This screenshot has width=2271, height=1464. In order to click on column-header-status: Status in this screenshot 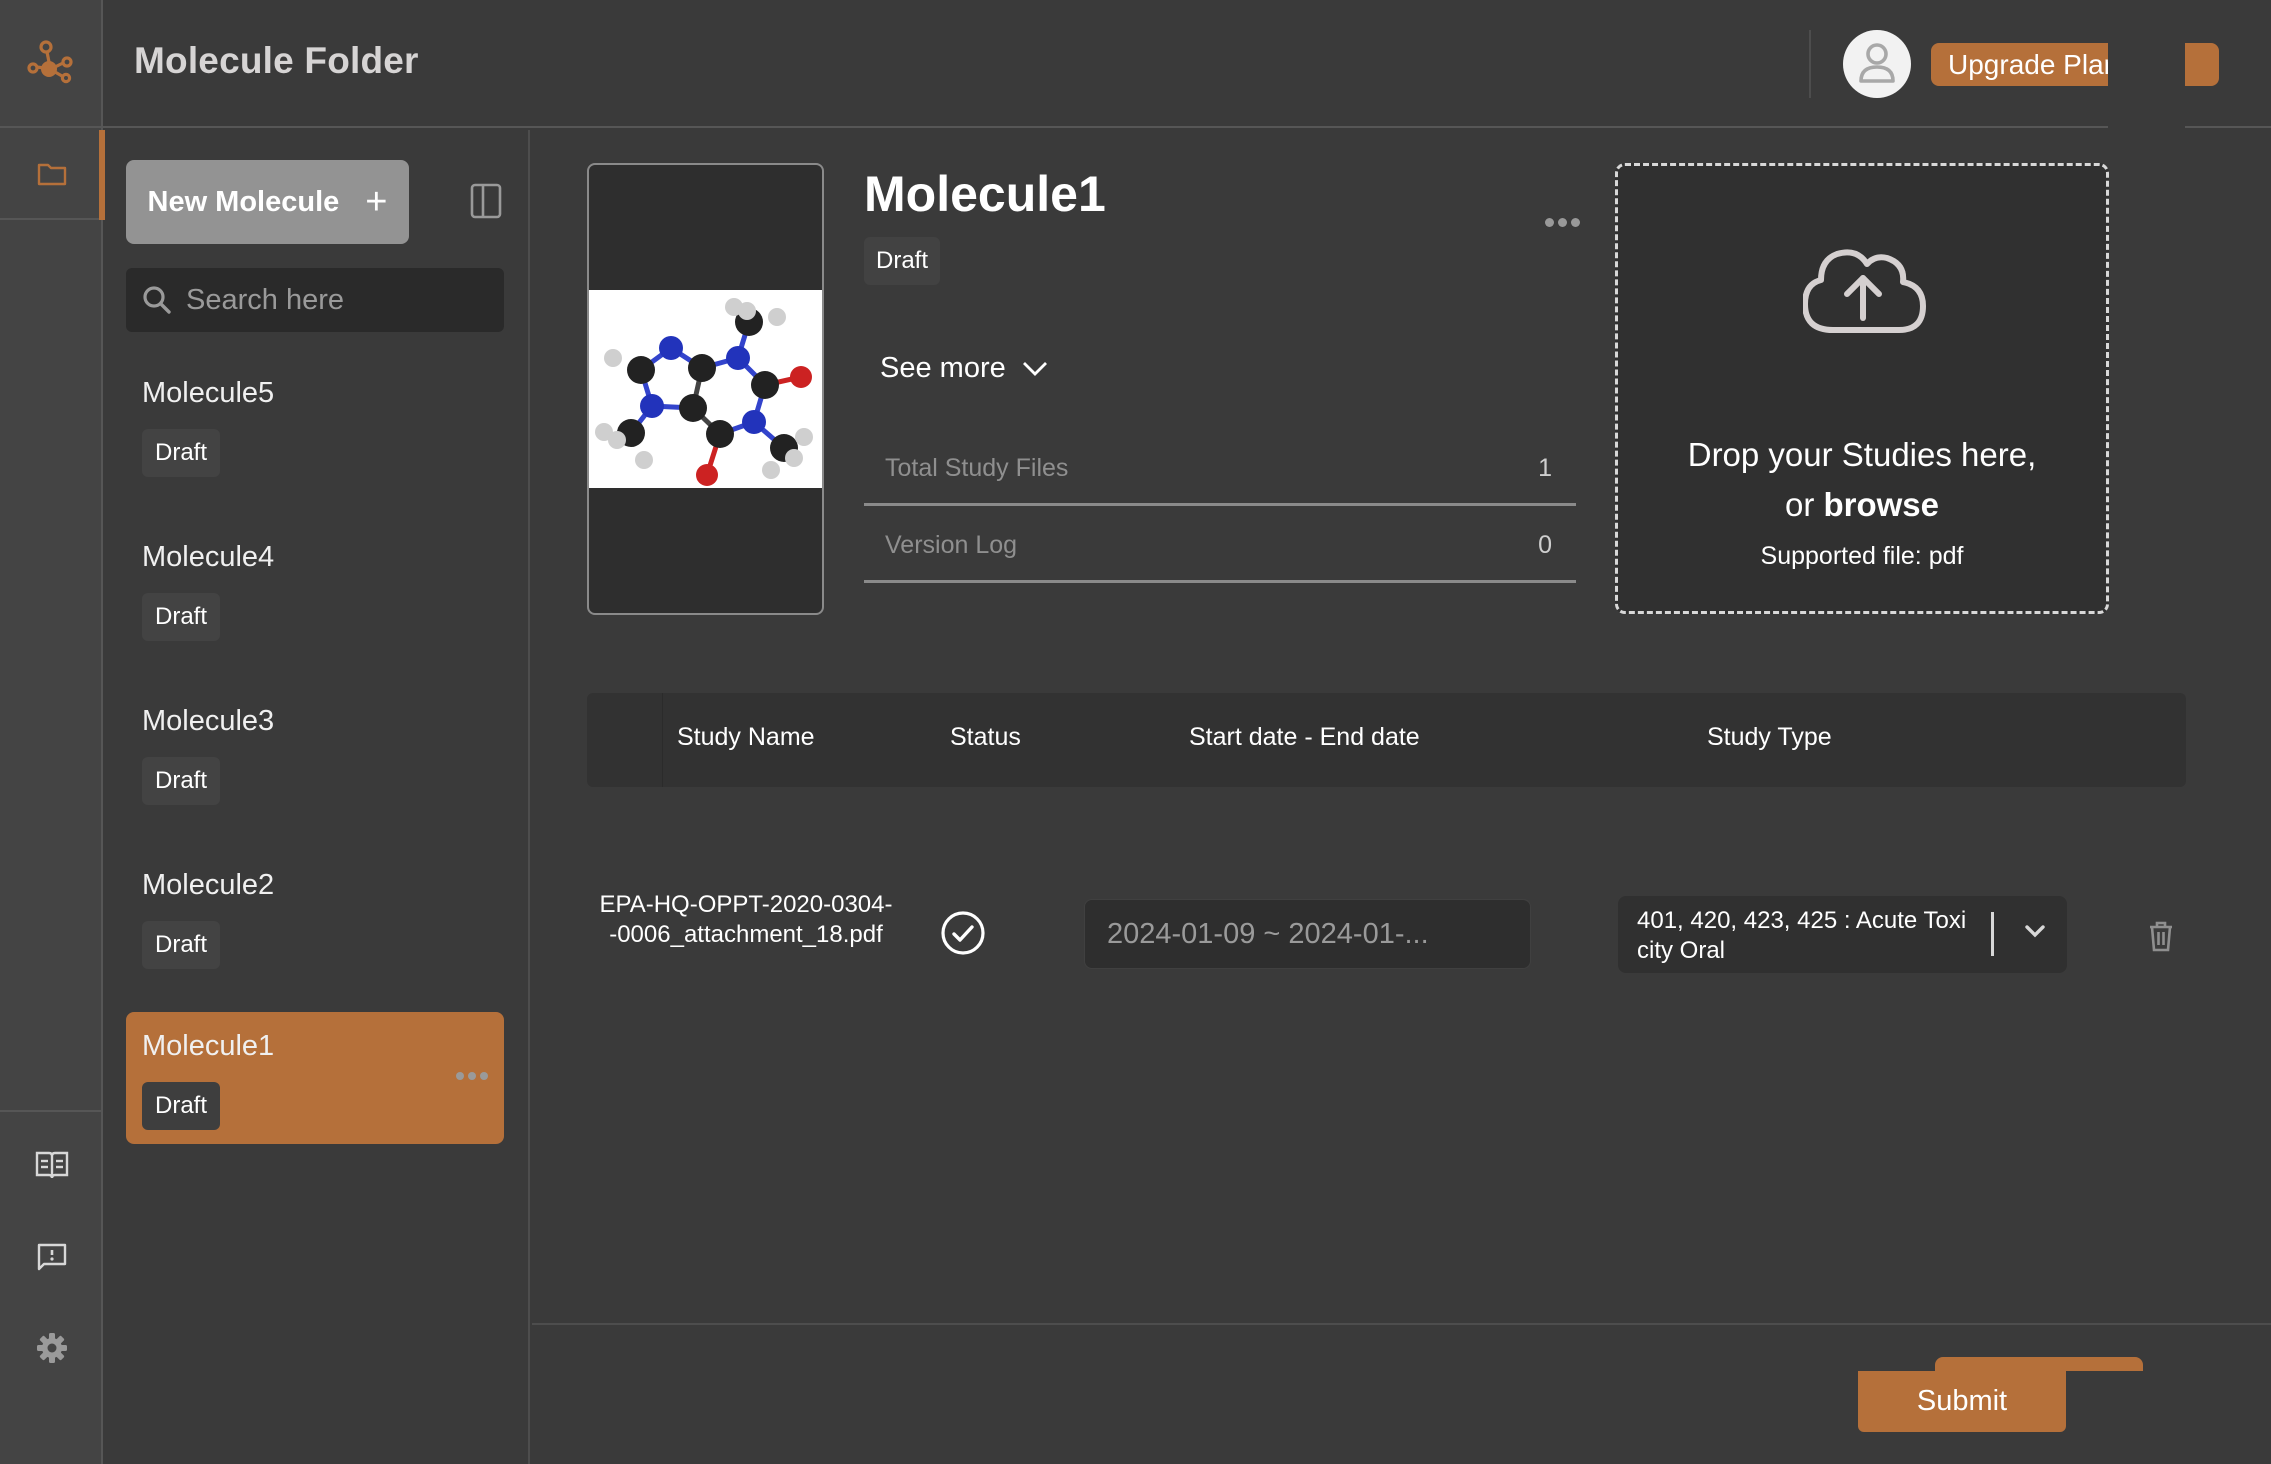, I will do `click(985, 737)`.